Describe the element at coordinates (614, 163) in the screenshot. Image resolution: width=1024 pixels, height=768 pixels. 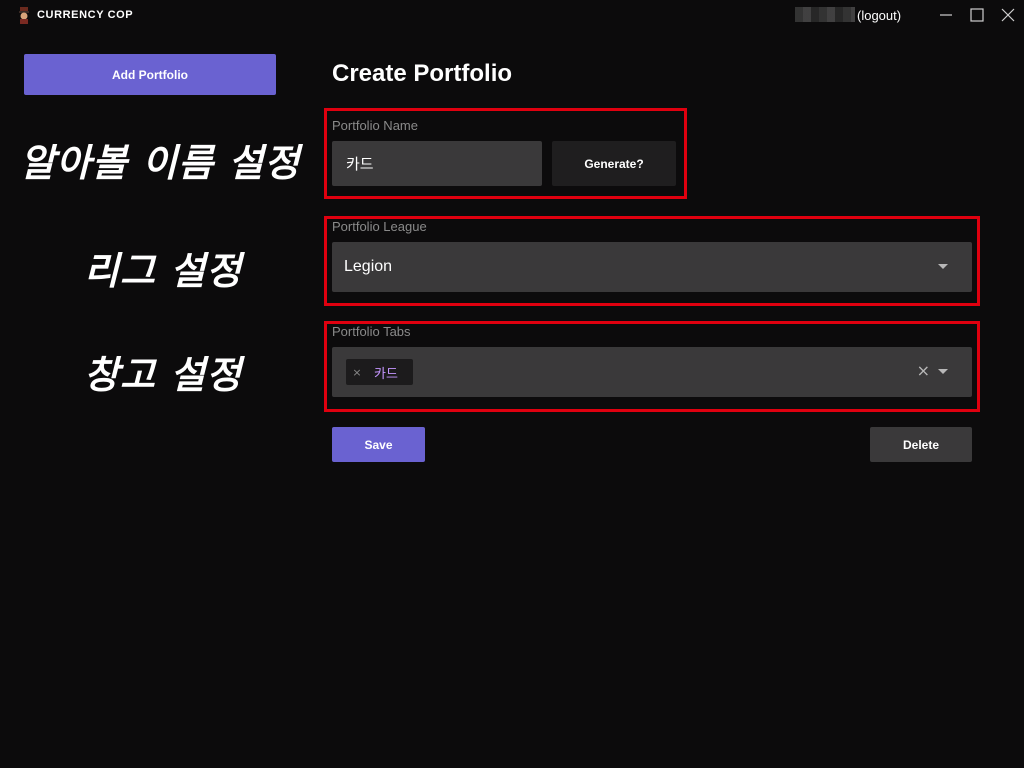
I see `generate-name-button: Generate?` at that location.